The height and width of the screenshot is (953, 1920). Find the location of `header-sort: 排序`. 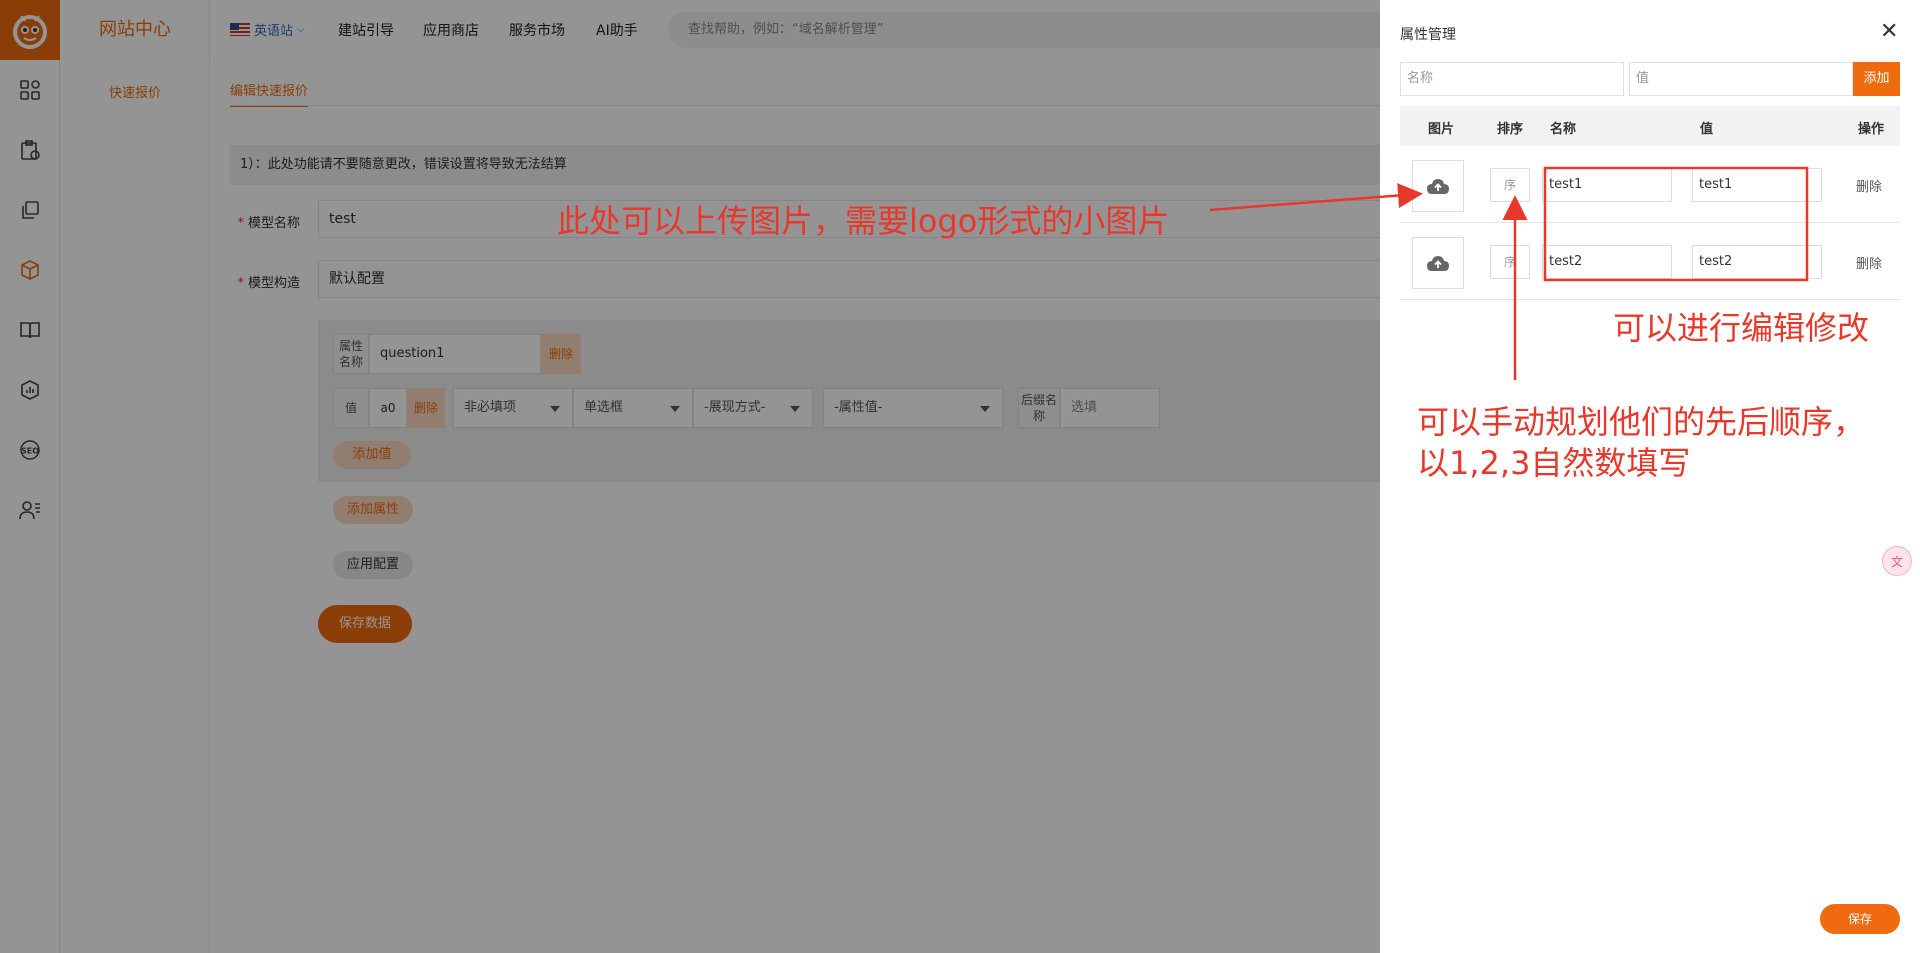

header-sort: 排序 is located at coordinates (1510, 129).